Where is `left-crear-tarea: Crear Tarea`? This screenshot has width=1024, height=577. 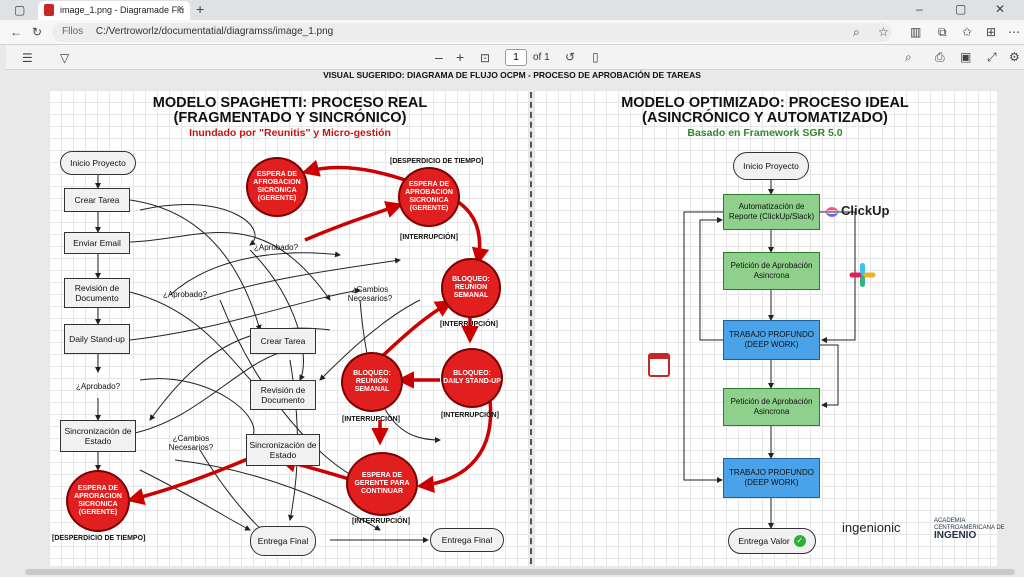 left-crear-tarea: Crear Tarea is located at coordinates (97, 200).